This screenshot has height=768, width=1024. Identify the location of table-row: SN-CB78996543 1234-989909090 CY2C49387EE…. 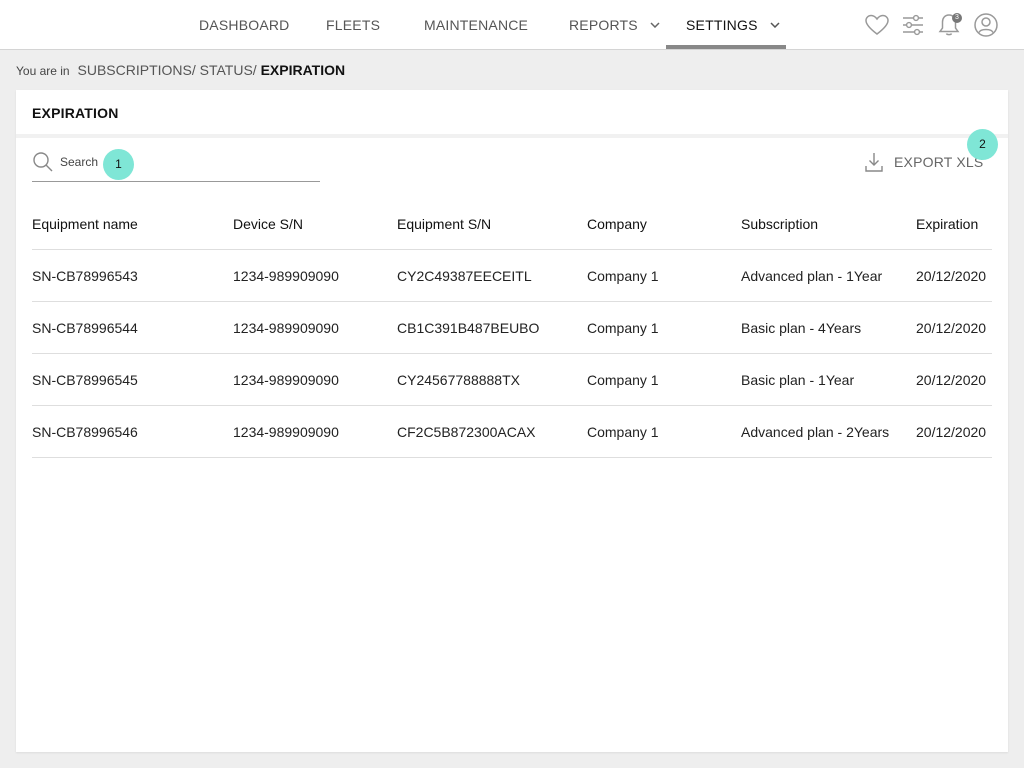
(512, 276).